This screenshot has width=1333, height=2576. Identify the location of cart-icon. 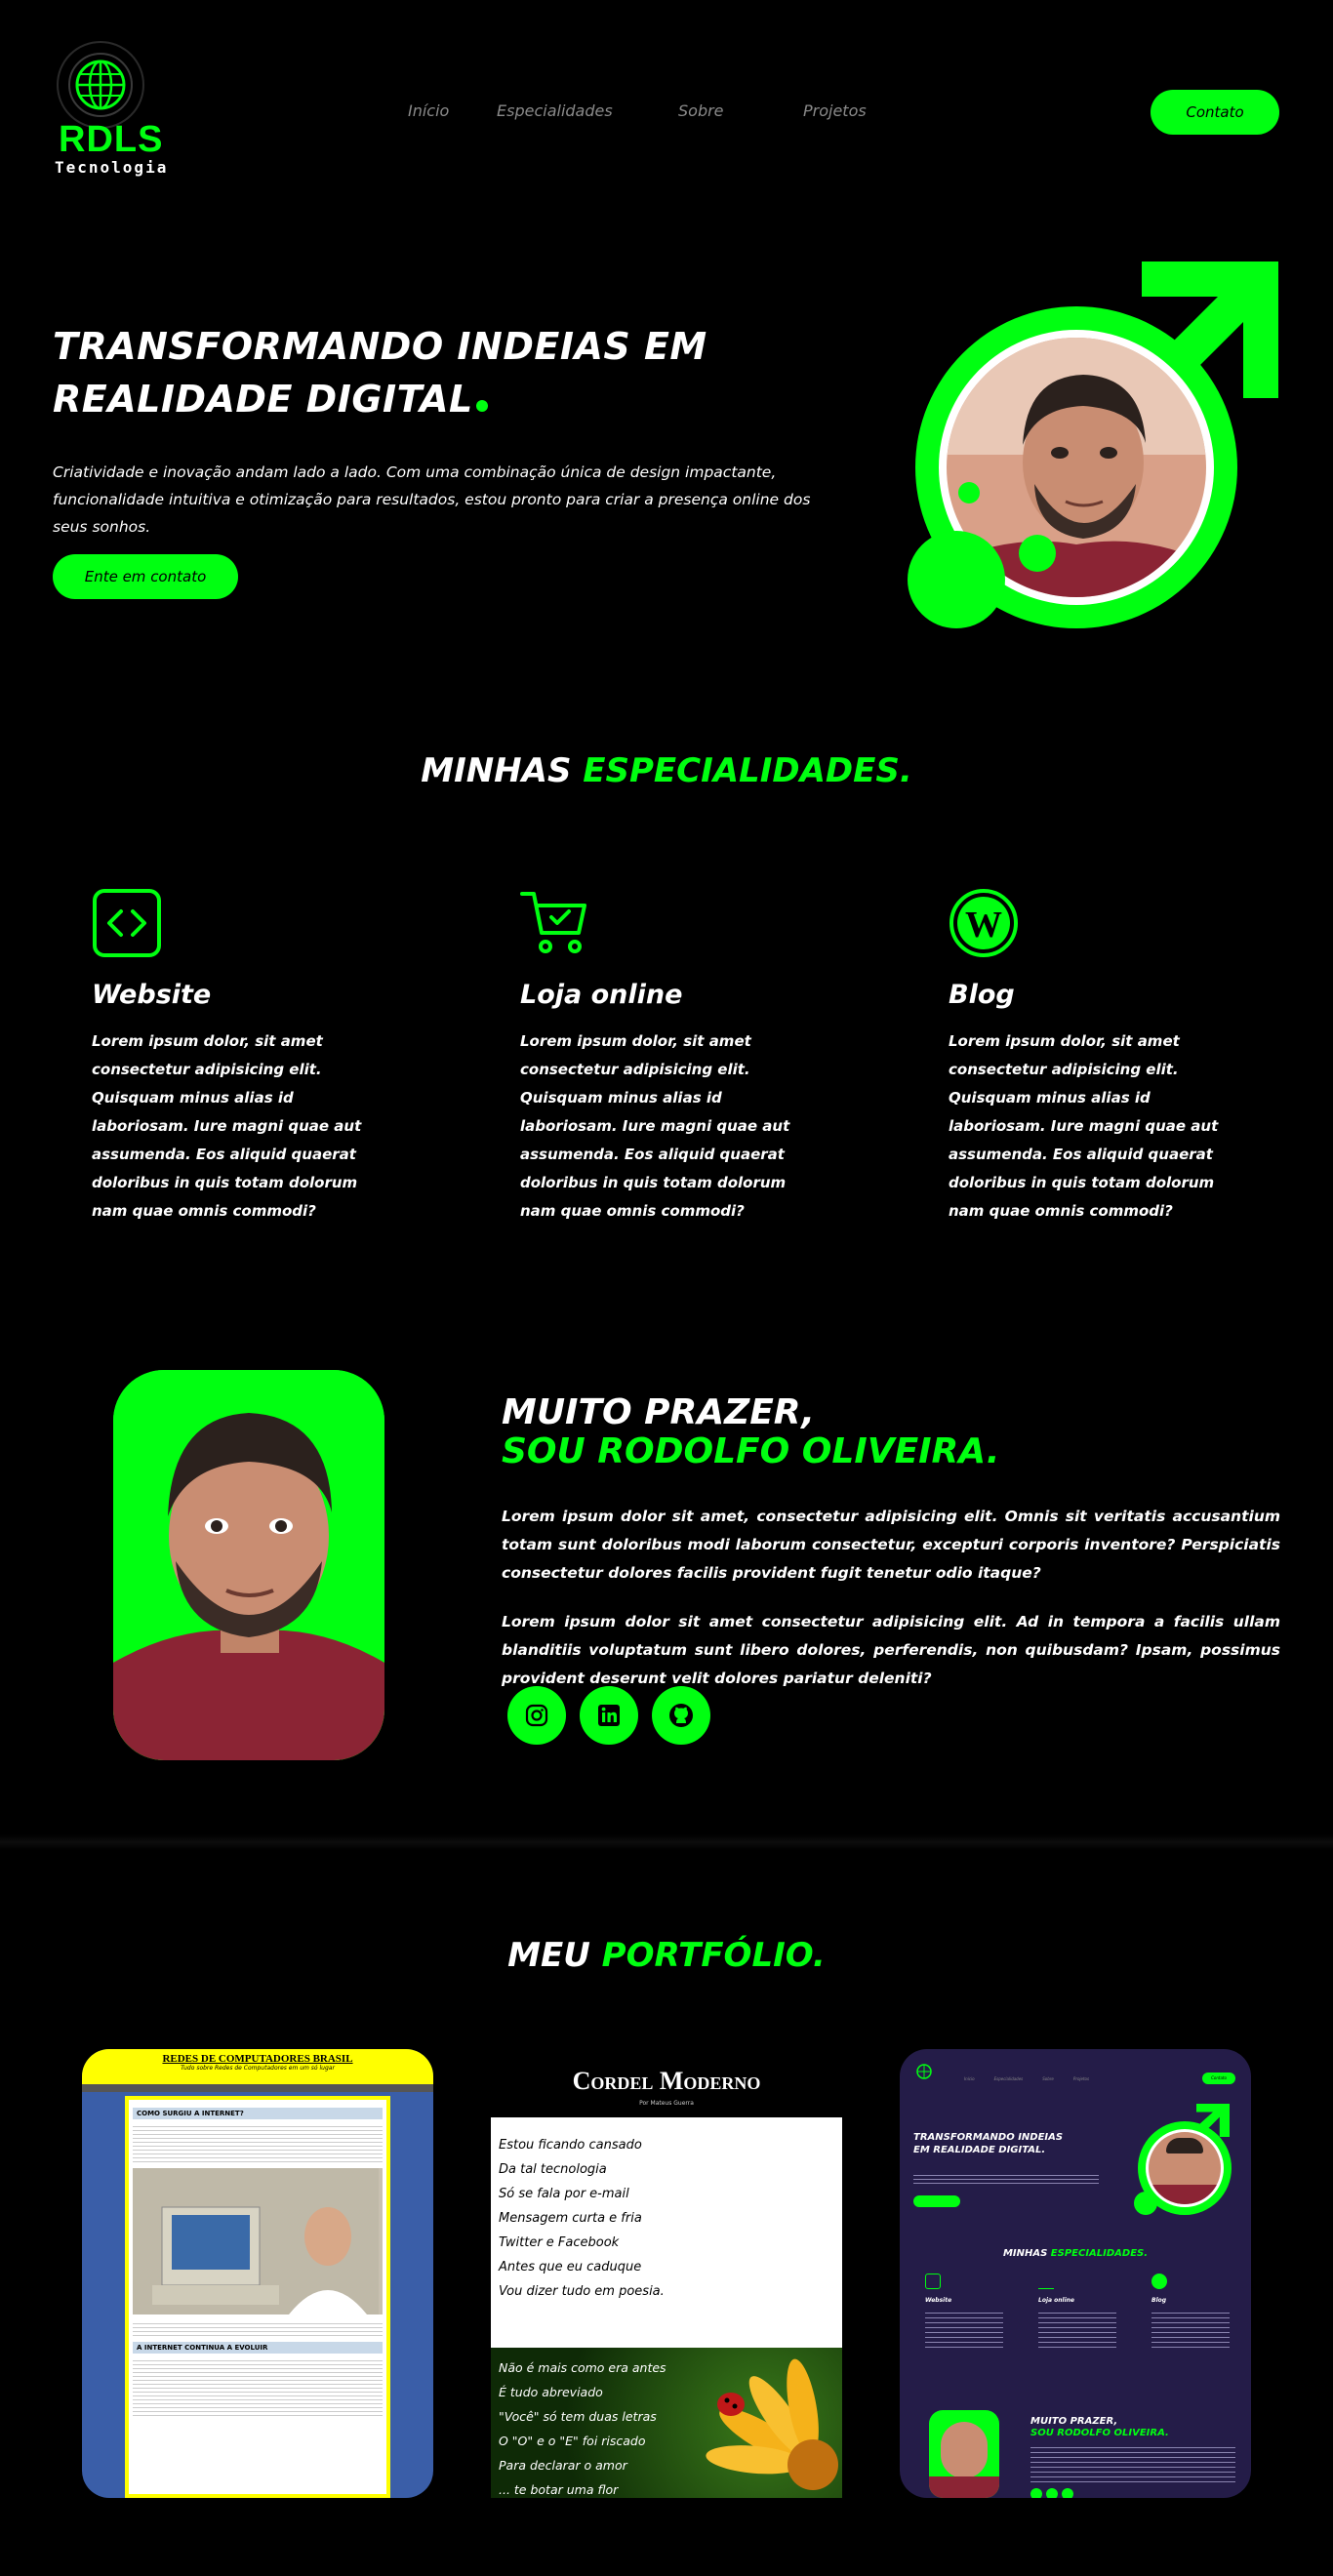
(553, 922).